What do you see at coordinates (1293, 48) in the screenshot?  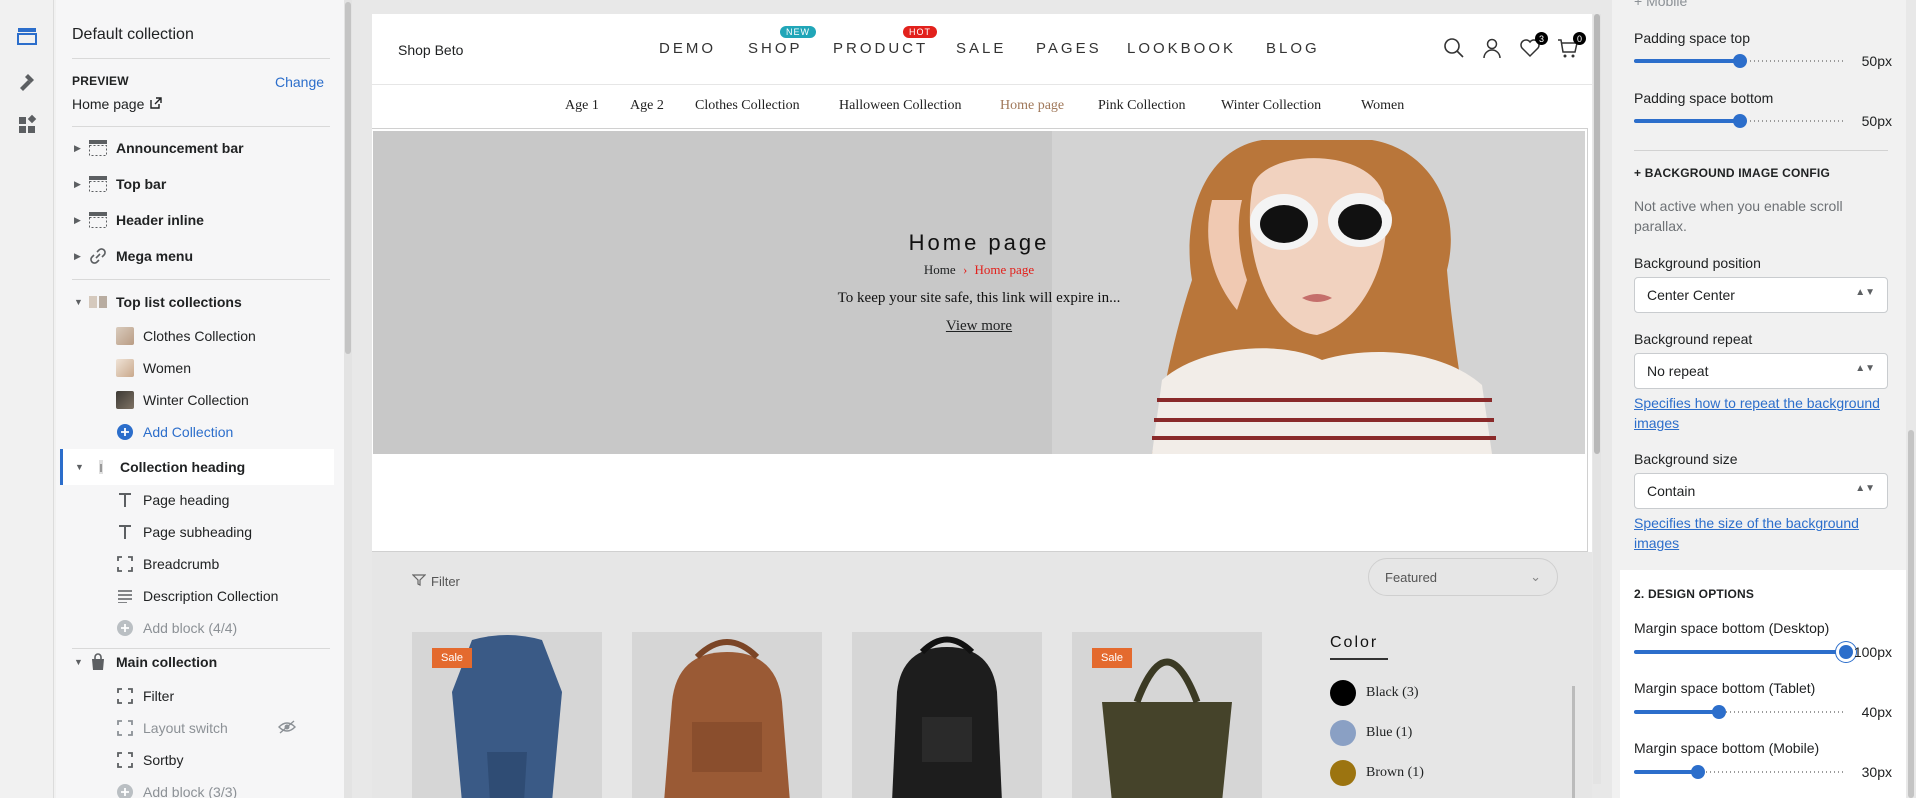 I see `nav-blog: BLOG` at bounding box center [1293, 48].